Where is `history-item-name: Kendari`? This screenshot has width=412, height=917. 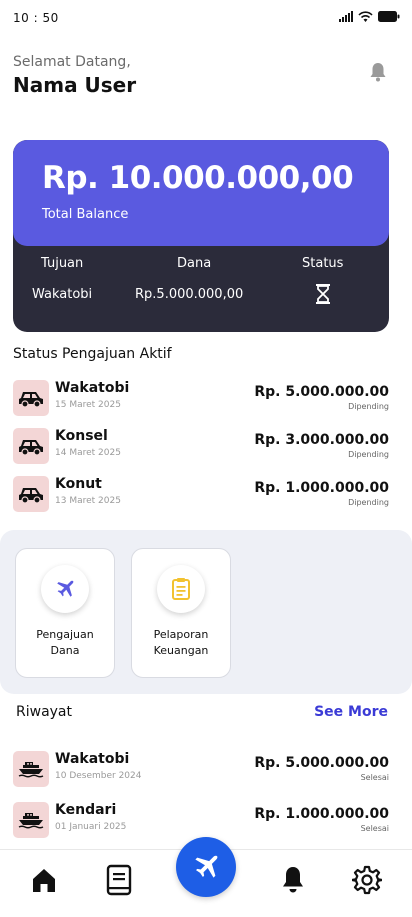
history-item-name: Kendari is located at coordinates (86, 810).